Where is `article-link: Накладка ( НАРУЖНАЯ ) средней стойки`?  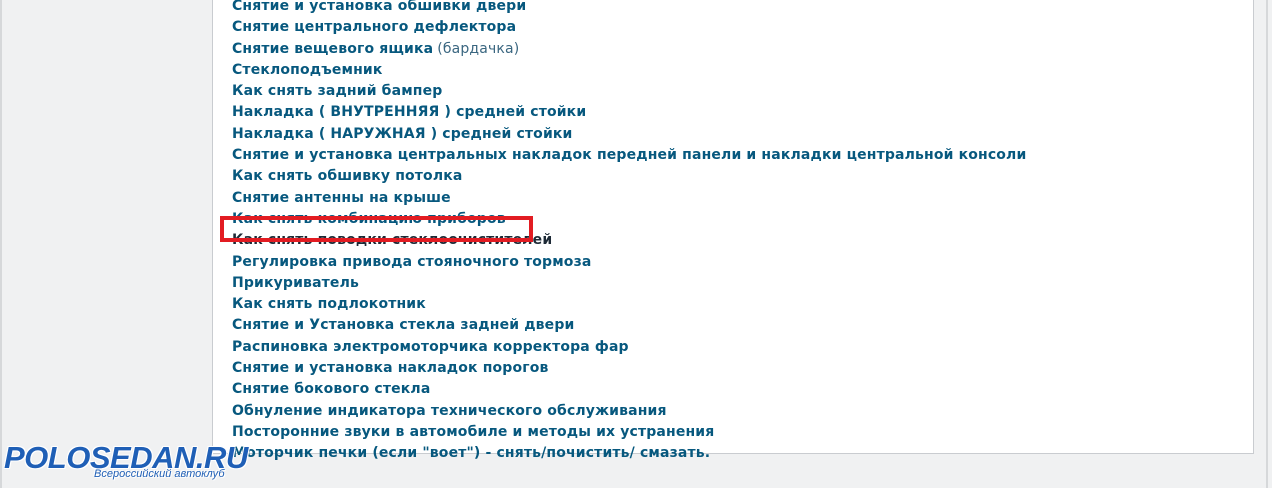
article-link: Накладка ( НАРУЖНАЯ ) средней стойки is located at coordinates (402, 134).